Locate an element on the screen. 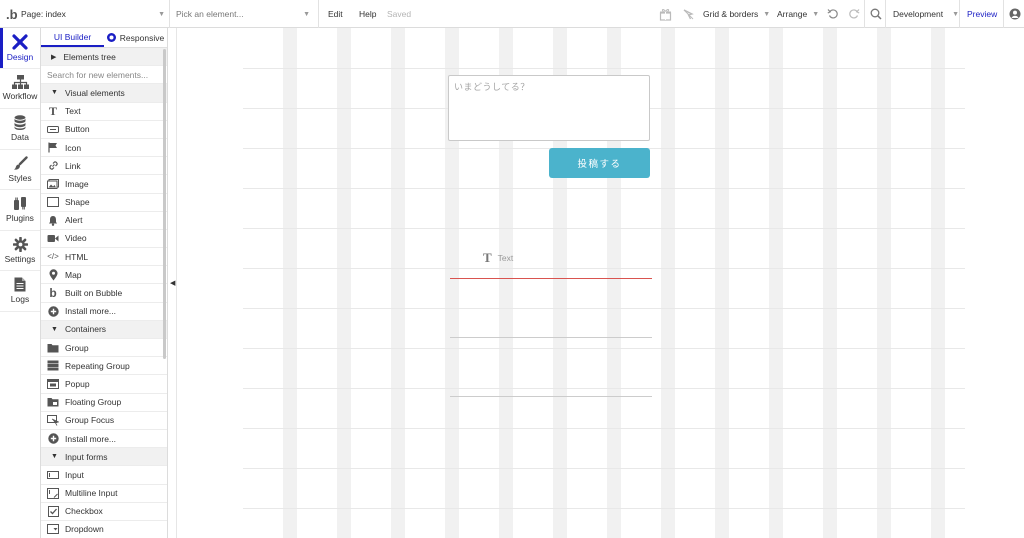 This screenshot has width=1024, height=538. element-popup: Popup is located at coordinates (104, 384).